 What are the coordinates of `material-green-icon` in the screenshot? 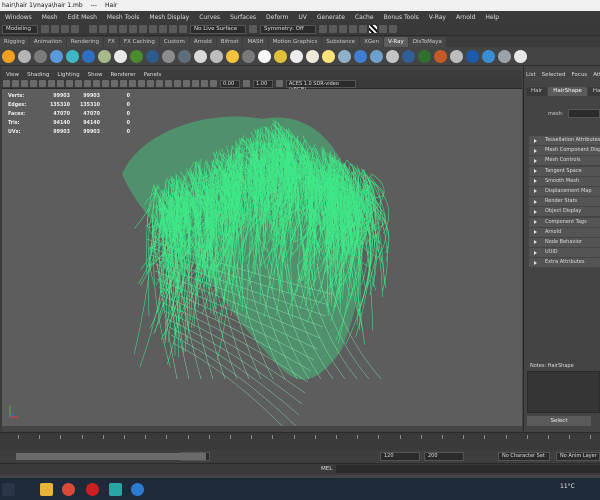 It's located at (136, 56).